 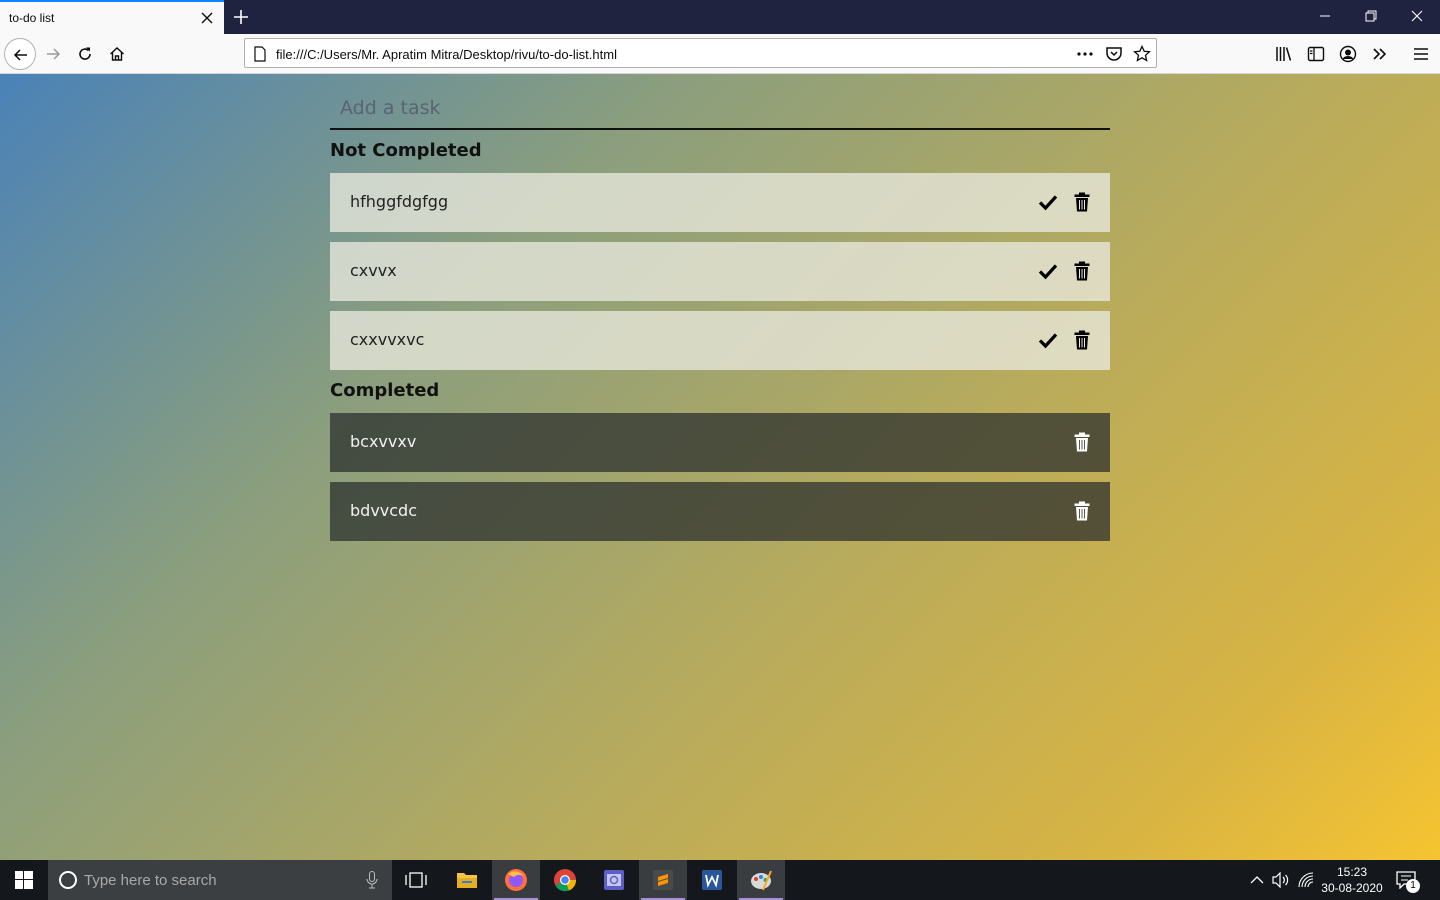 What do you see at coordinates (720, 109) in the screenshot?
I see `add-task-input` at bounding box center [720, 109].